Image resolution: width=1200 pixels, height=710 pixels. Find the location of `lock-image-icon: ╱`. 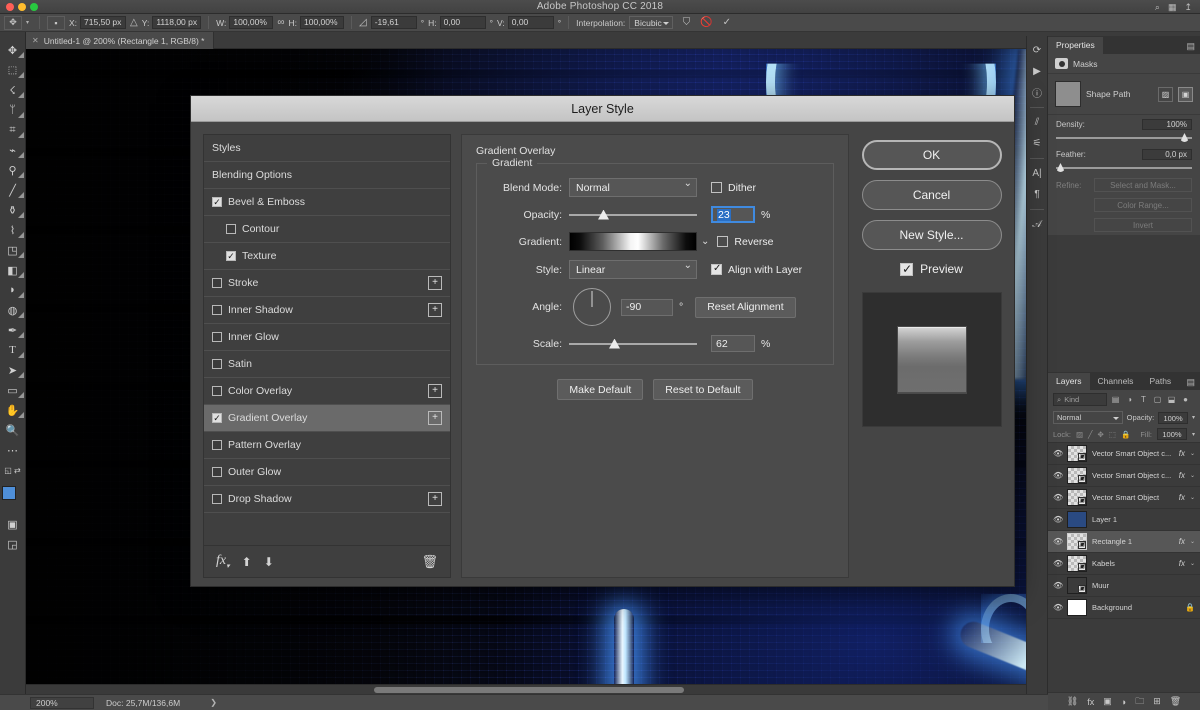

lock-image-icon: ╱ is located at coordinates (1090, 434).